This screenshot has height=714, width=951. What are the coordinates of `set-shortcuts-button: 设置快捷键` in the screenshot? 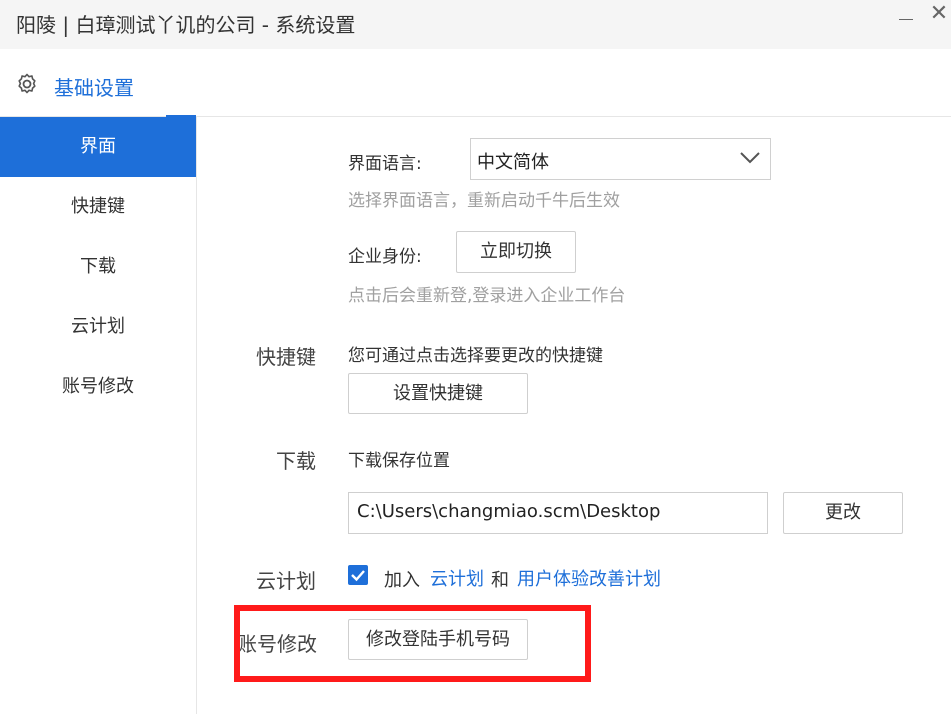 It's located at (438, 393).